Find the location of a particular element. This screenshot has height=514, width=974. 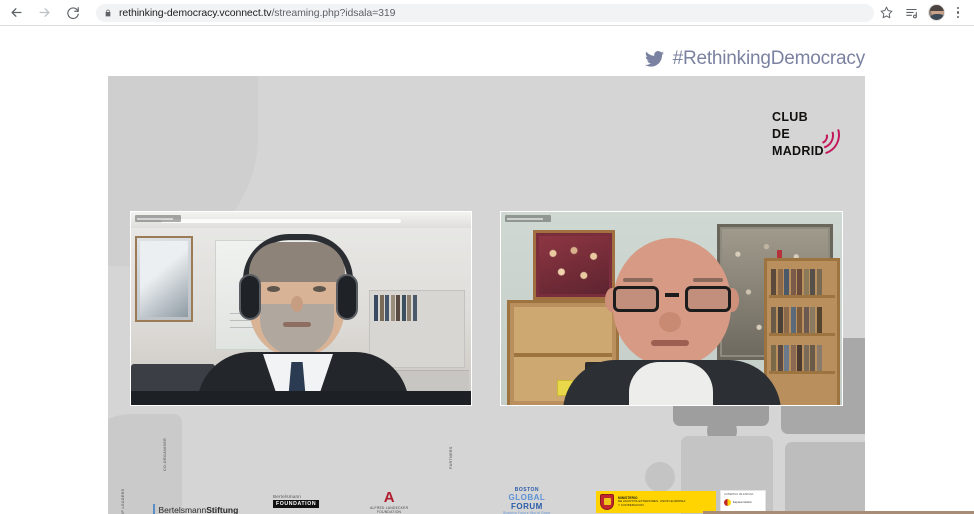

club-logo-line2: DE is located at coordinates (781, 134).